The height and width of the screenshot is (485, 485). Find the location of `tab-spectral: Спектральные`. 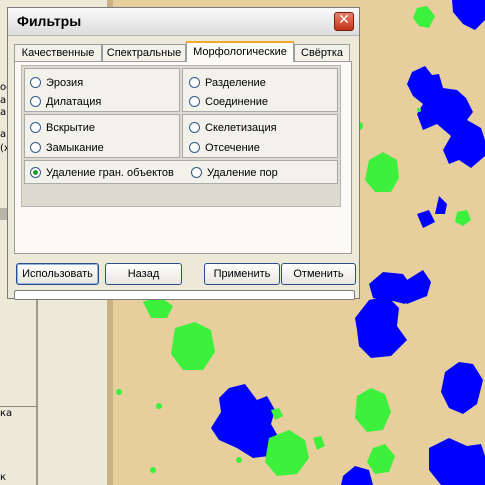

tab-spectral: Спектральные is located at coordinates (144, 52).